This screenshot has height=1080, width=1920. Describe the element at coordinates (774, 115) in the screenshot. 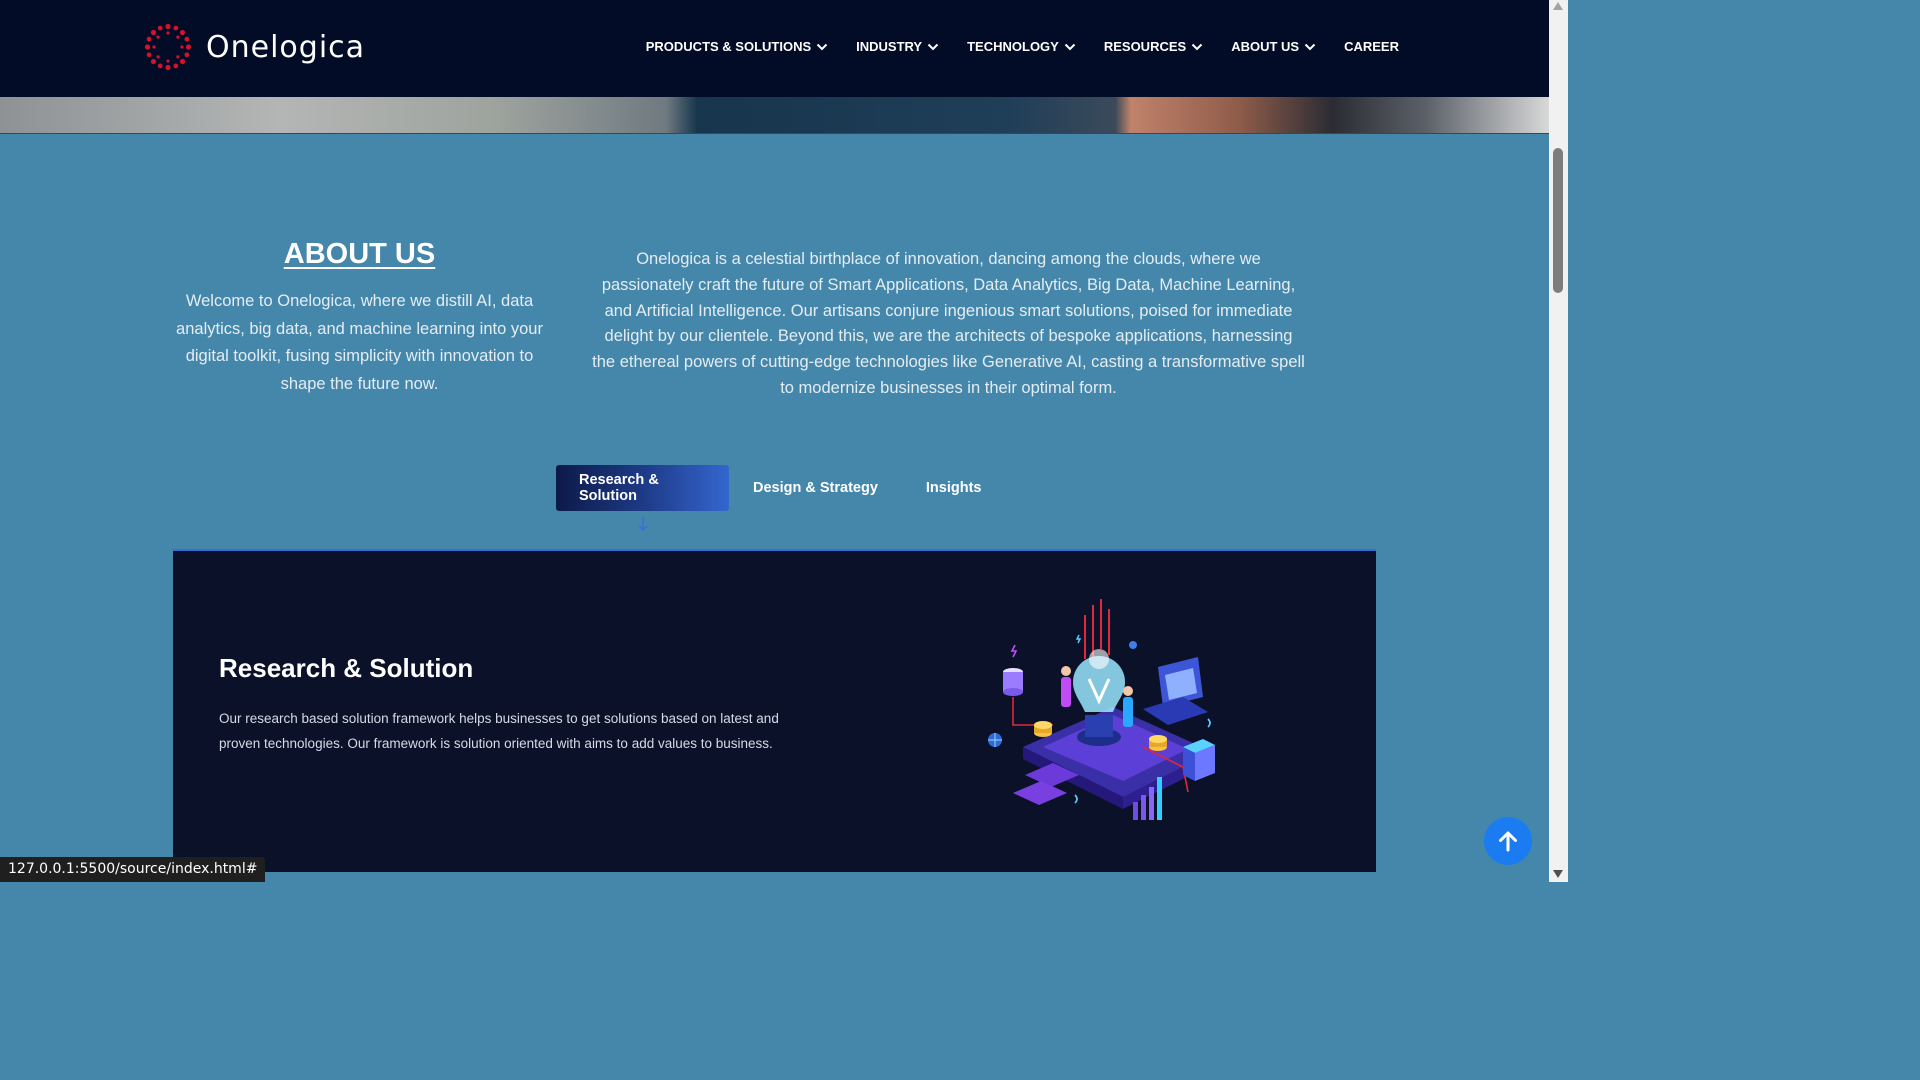

I see `hero-banner-image` at that location.